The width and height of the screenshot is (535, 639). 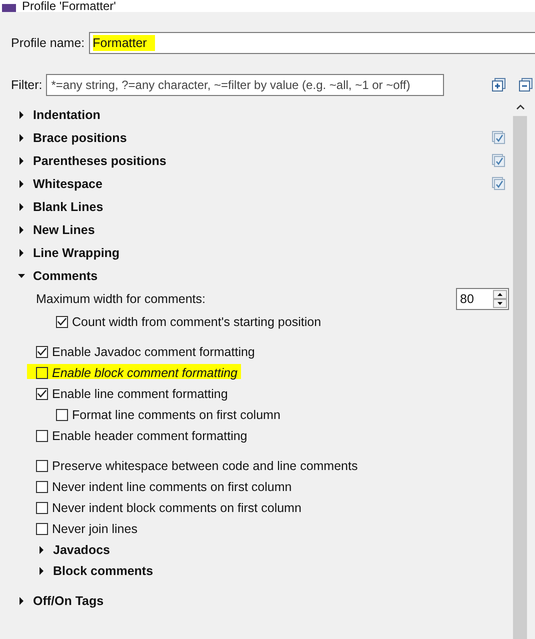 What do you see at coordinates (140, 393) in the screenshot?
I see `checkbox-label: Enable line comment formatting` at bounding box center [140, 393].